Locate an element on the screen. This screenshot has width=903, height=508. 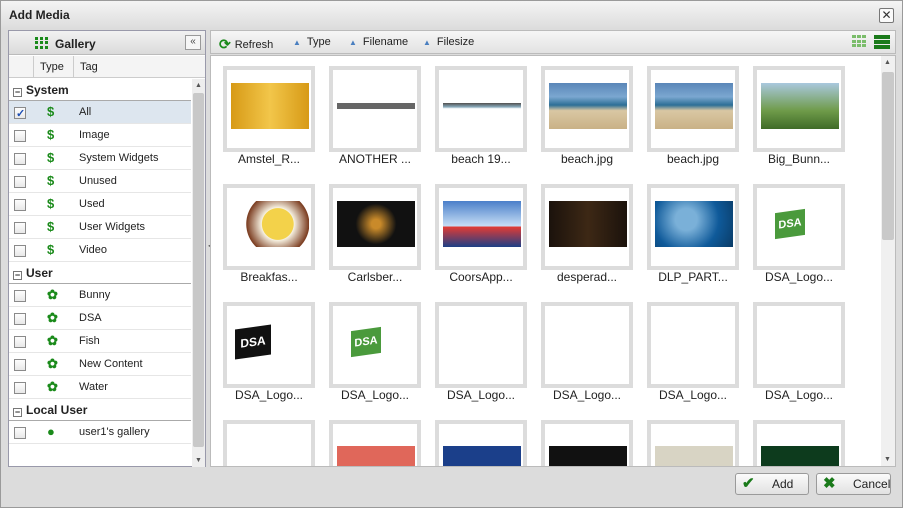
thumbnail-view-icon is located at coordinates (859, 41).